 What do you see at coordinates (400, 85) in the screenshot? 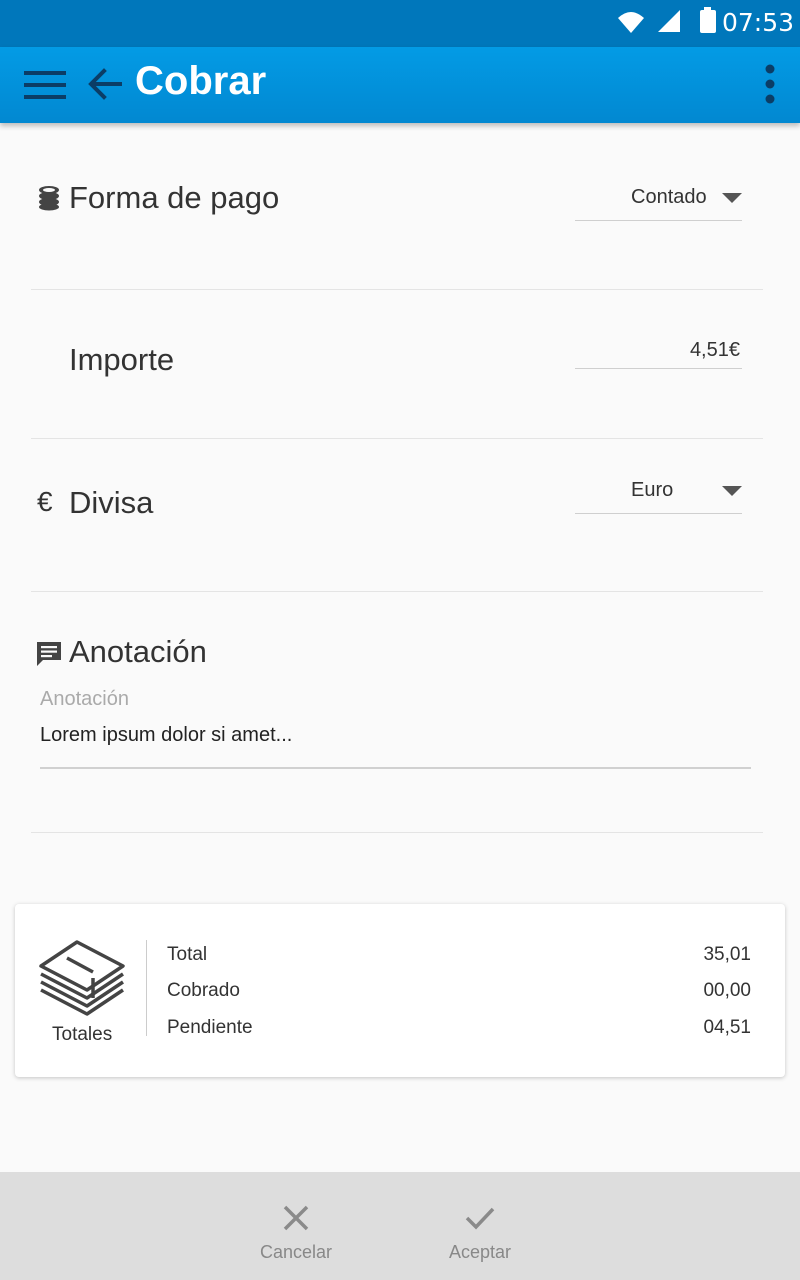
I see `app-bar: Cobrar` at bounding box center [400, 85].